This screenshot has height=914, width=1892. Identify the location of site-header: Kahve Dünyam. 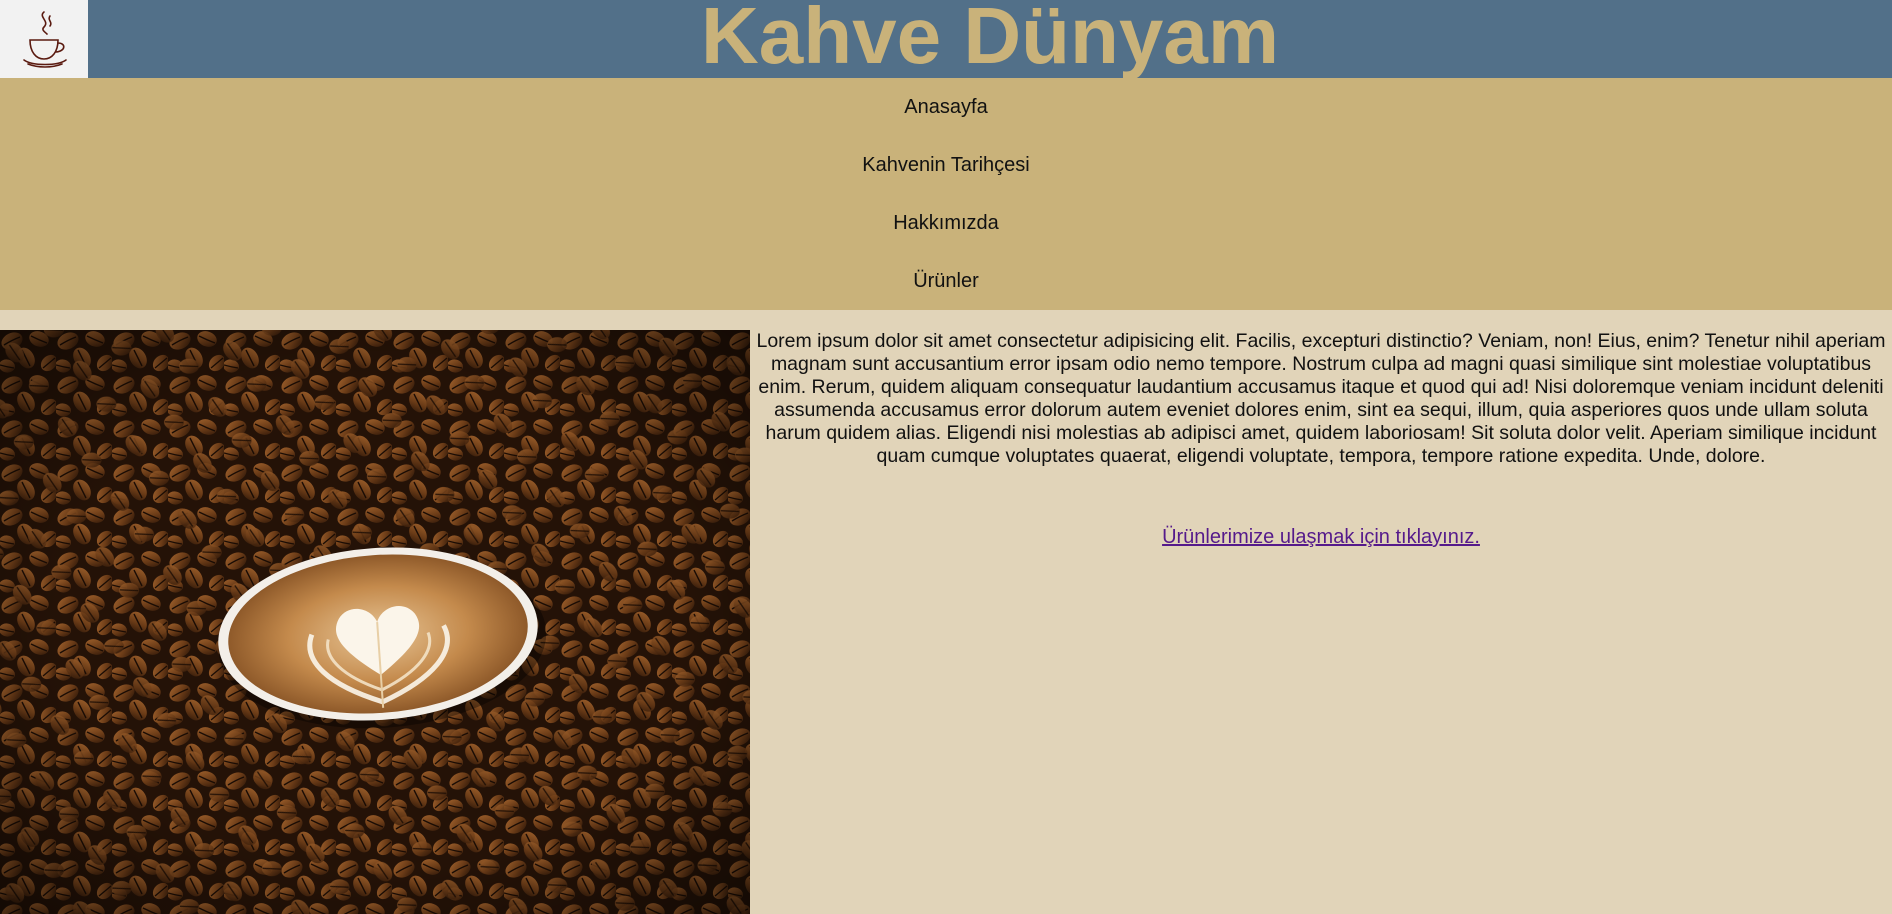
(946, 40).